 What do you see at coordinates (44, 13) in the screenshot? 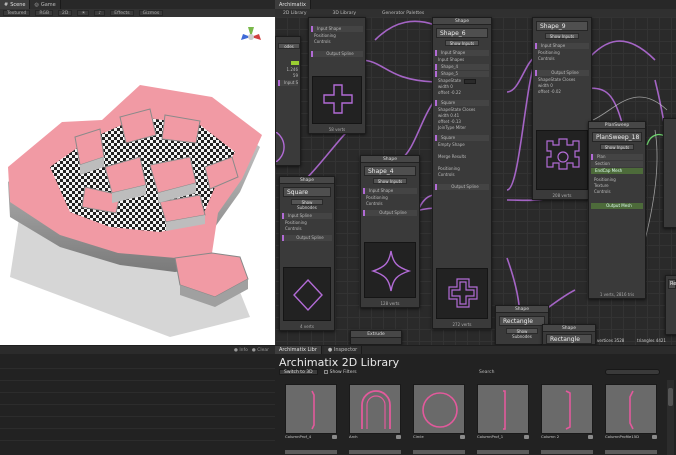
I see `render-mode-dropdown: RGB` at bounding box center [44, 13].